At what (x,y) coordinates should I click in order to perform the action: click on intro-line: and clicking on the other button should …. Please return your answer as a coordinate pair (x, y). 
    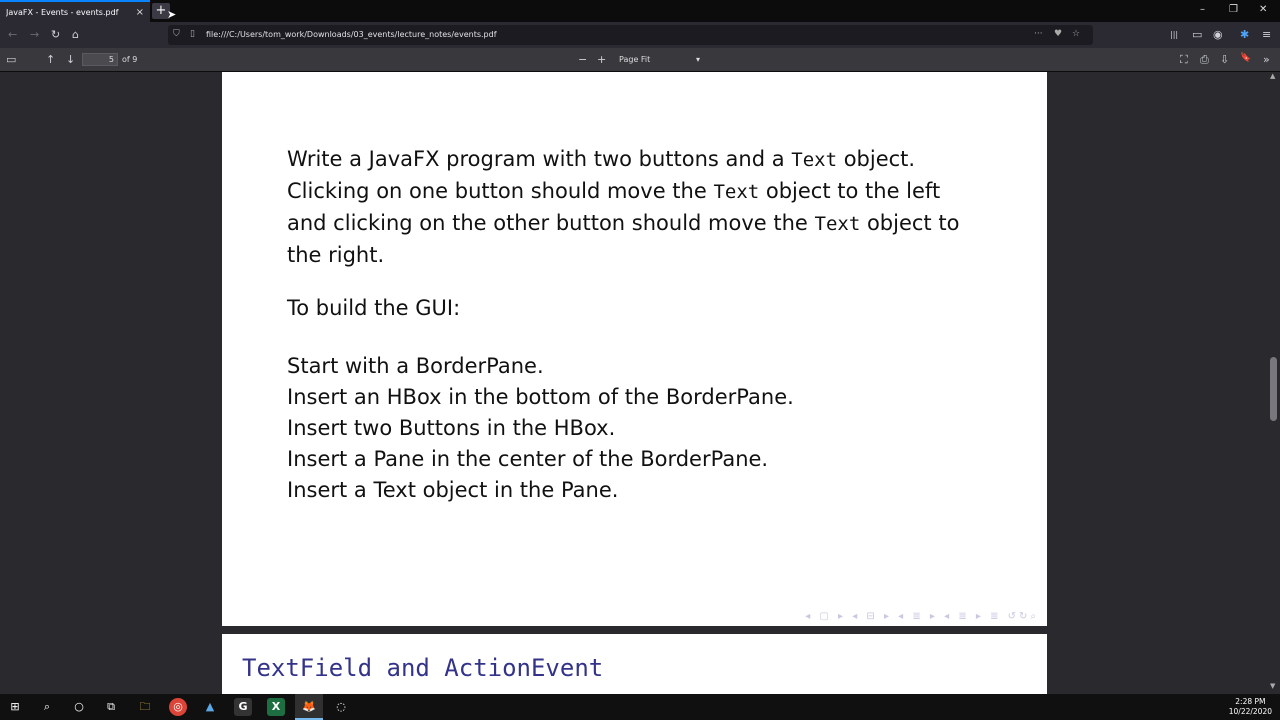
    Looking at the image, I should click on (623, 223).